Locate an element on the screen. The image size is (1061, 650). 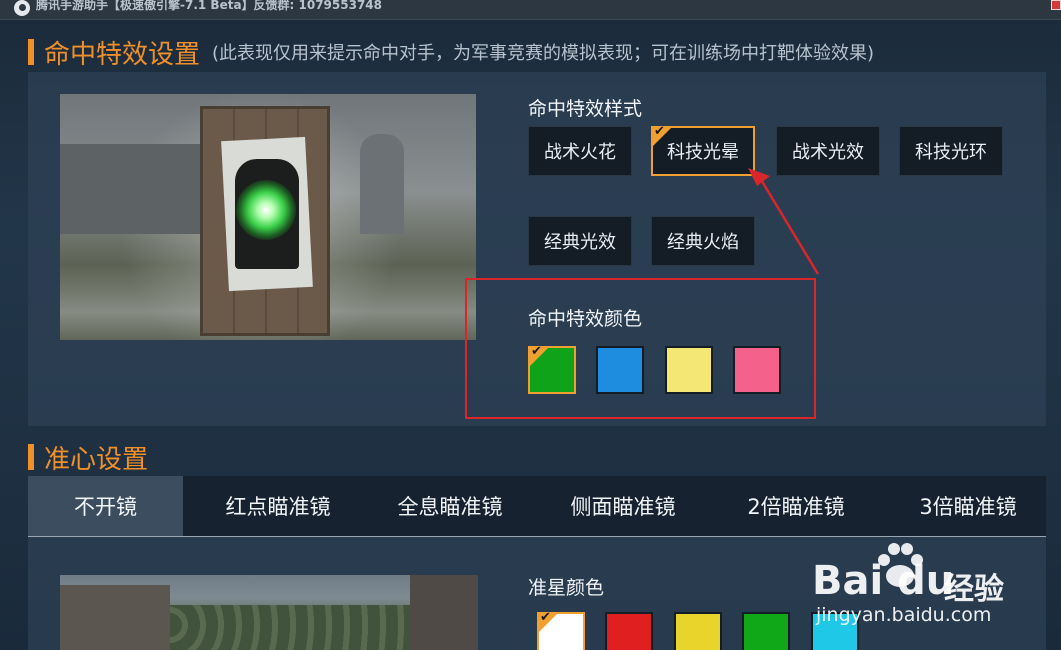
tab-label: 2倍瞄准镜 is located at coordinates (796, 507).